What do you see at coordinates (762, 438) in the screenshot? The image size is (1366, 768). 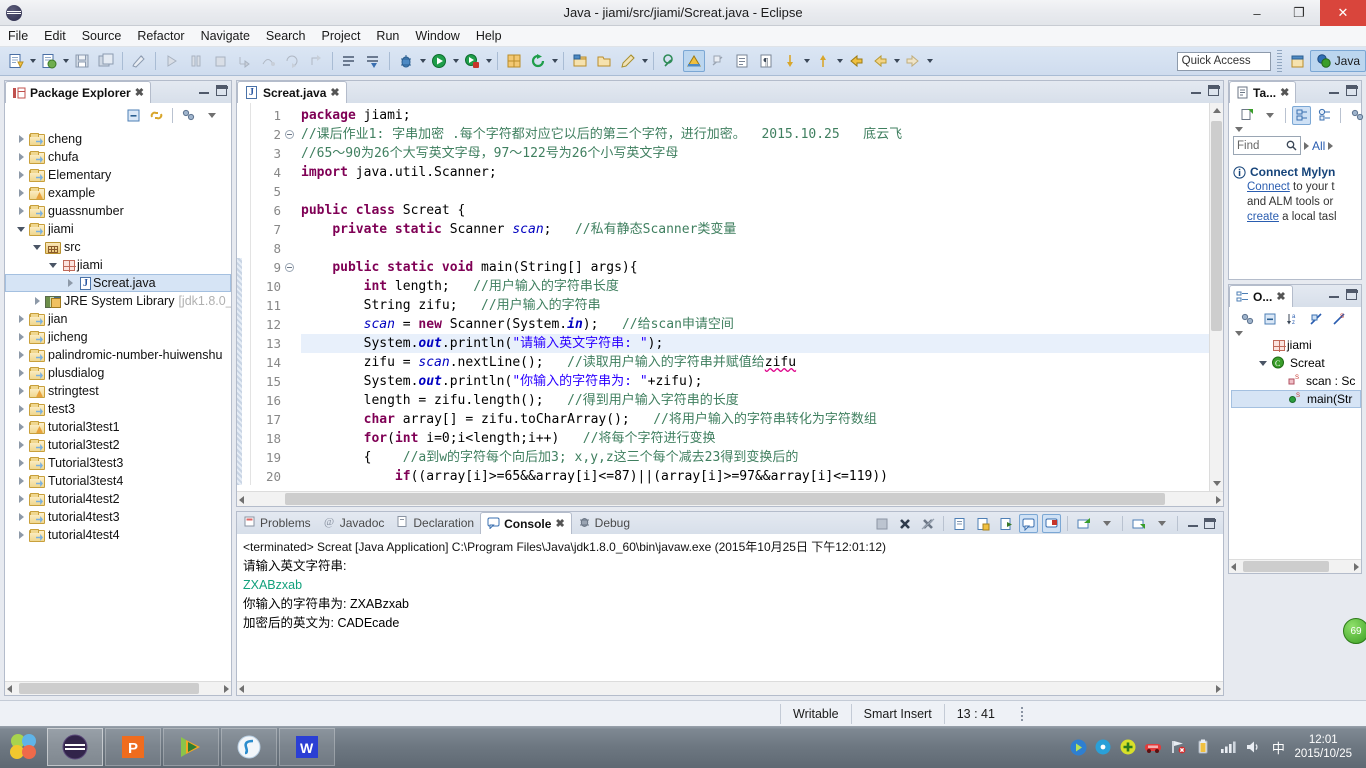 I see `code-line: for(int i=0;i<length;i++) //将每个字符进行变换` at bounding box center [762, 438].